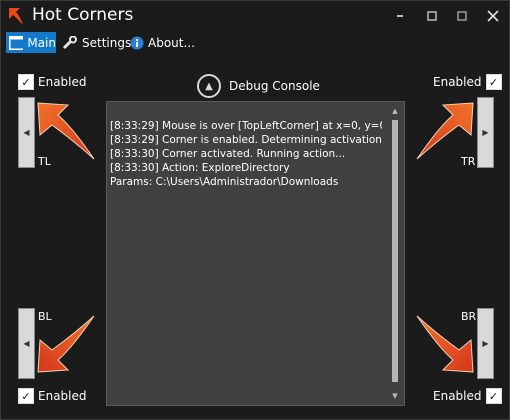 The image size is (510, 420). I want to click on info-icon, so click(137, 42).